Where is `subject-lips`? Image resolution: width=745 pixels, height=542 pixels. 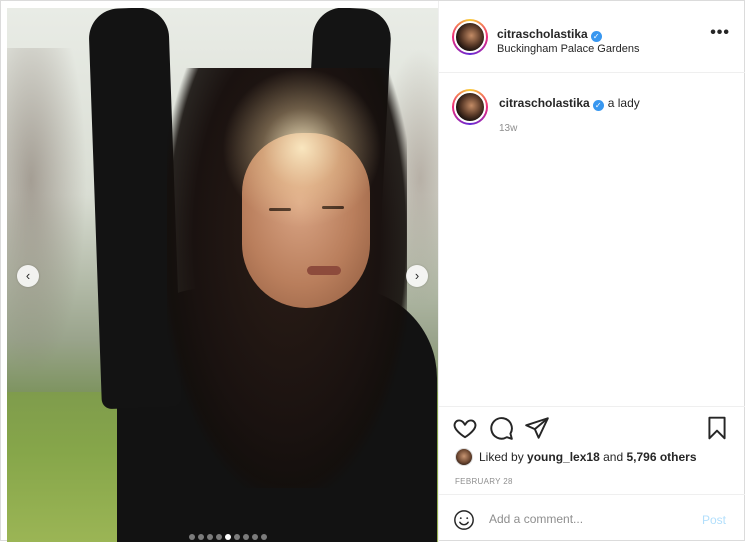 subject-lips is located at coordinates (324, 270).